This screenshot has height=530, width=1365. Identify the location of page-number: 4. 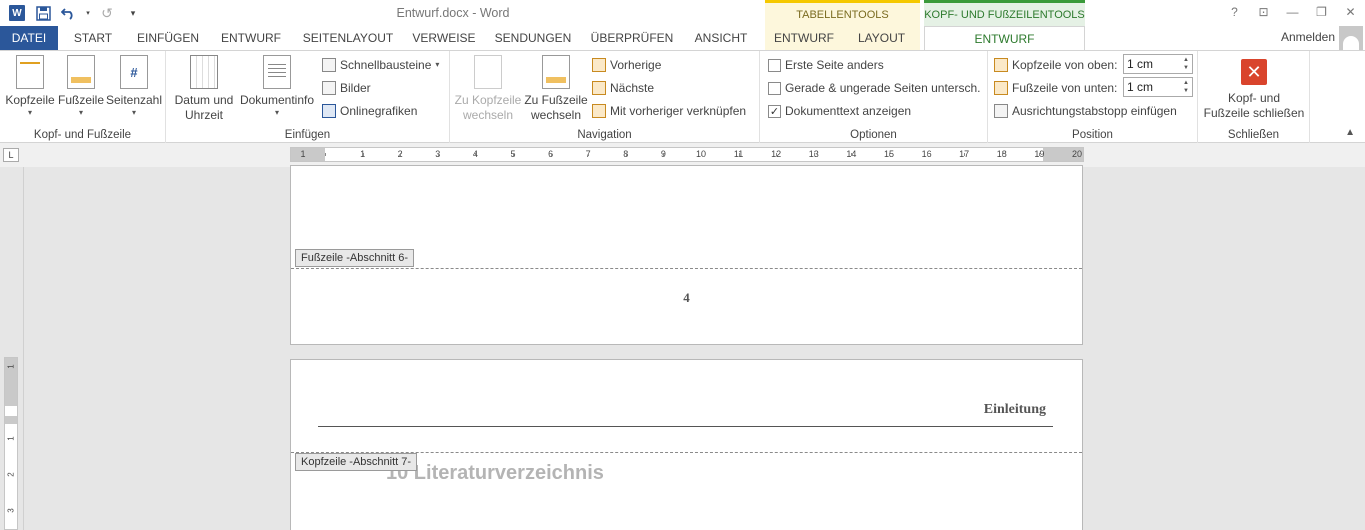
(686, 298).